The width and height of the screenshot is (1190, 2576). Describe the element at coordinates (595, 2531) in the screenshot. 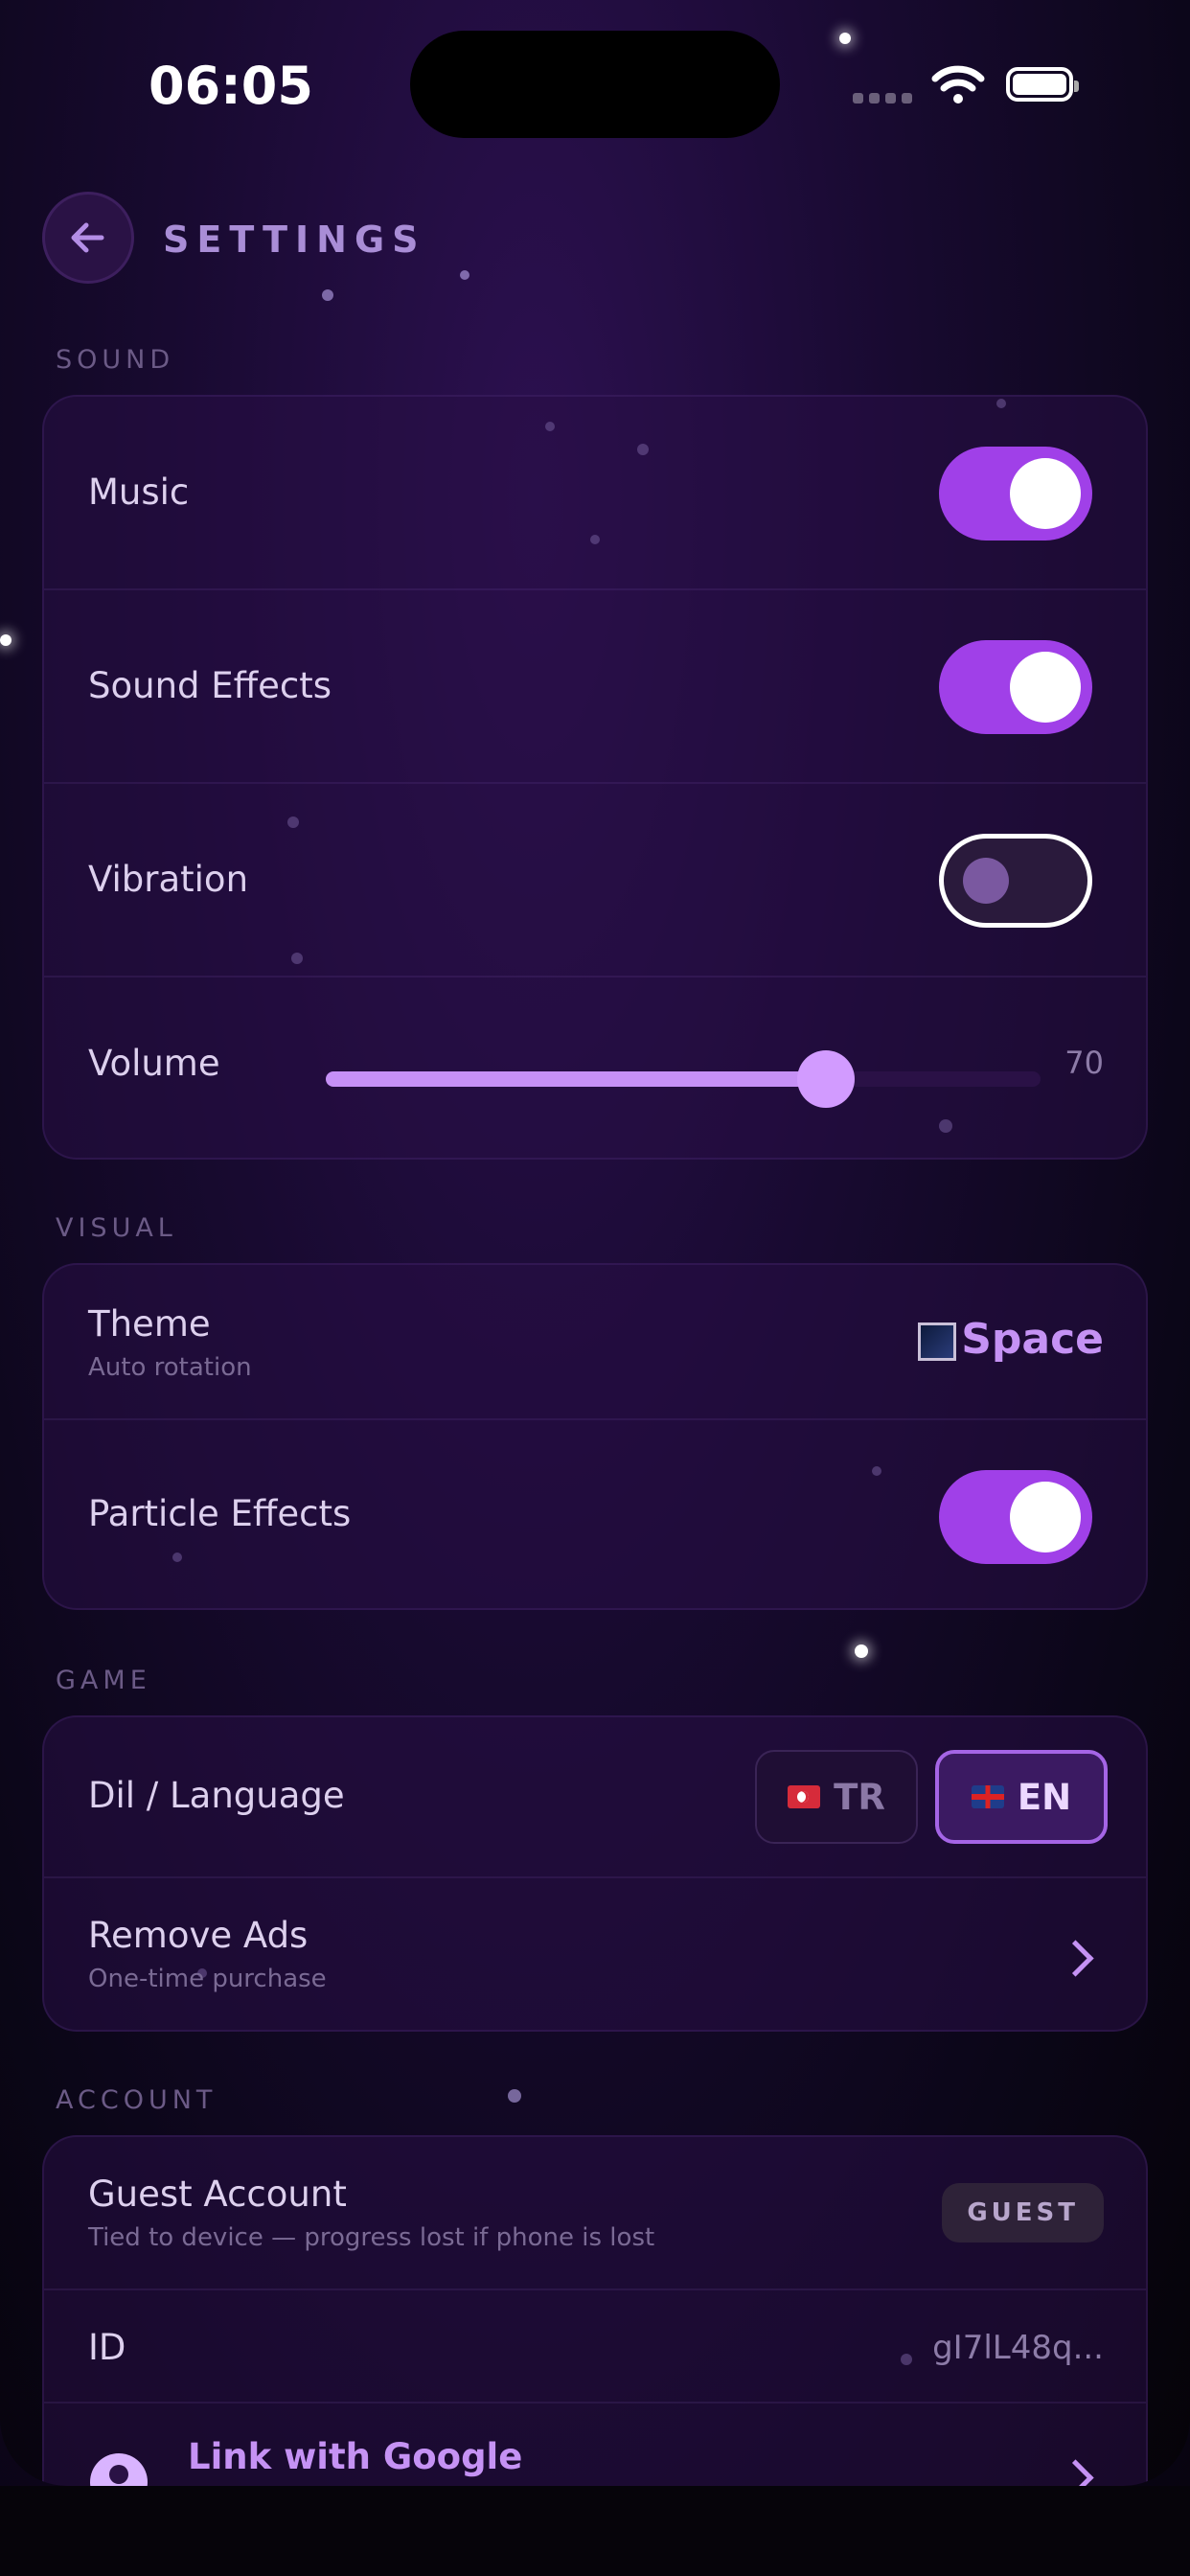

I see `bottom-bar` at that location.